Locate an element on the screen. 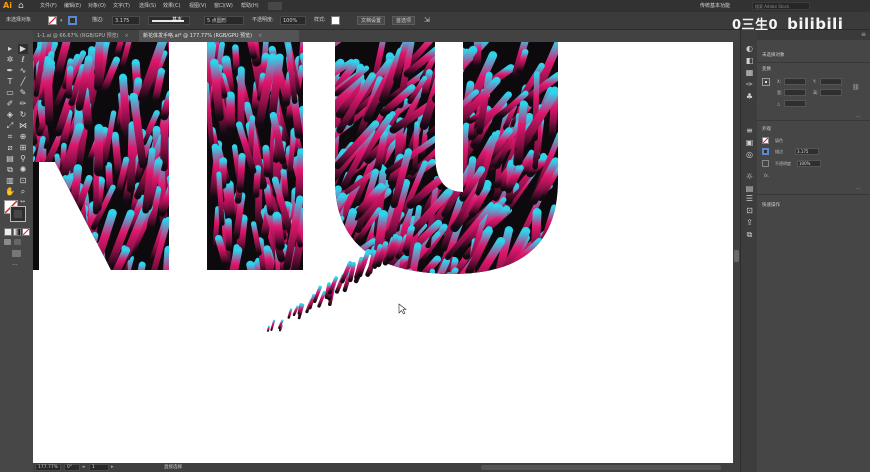  chevron-down-icon: ▾ is located at coordinates (61, 21).